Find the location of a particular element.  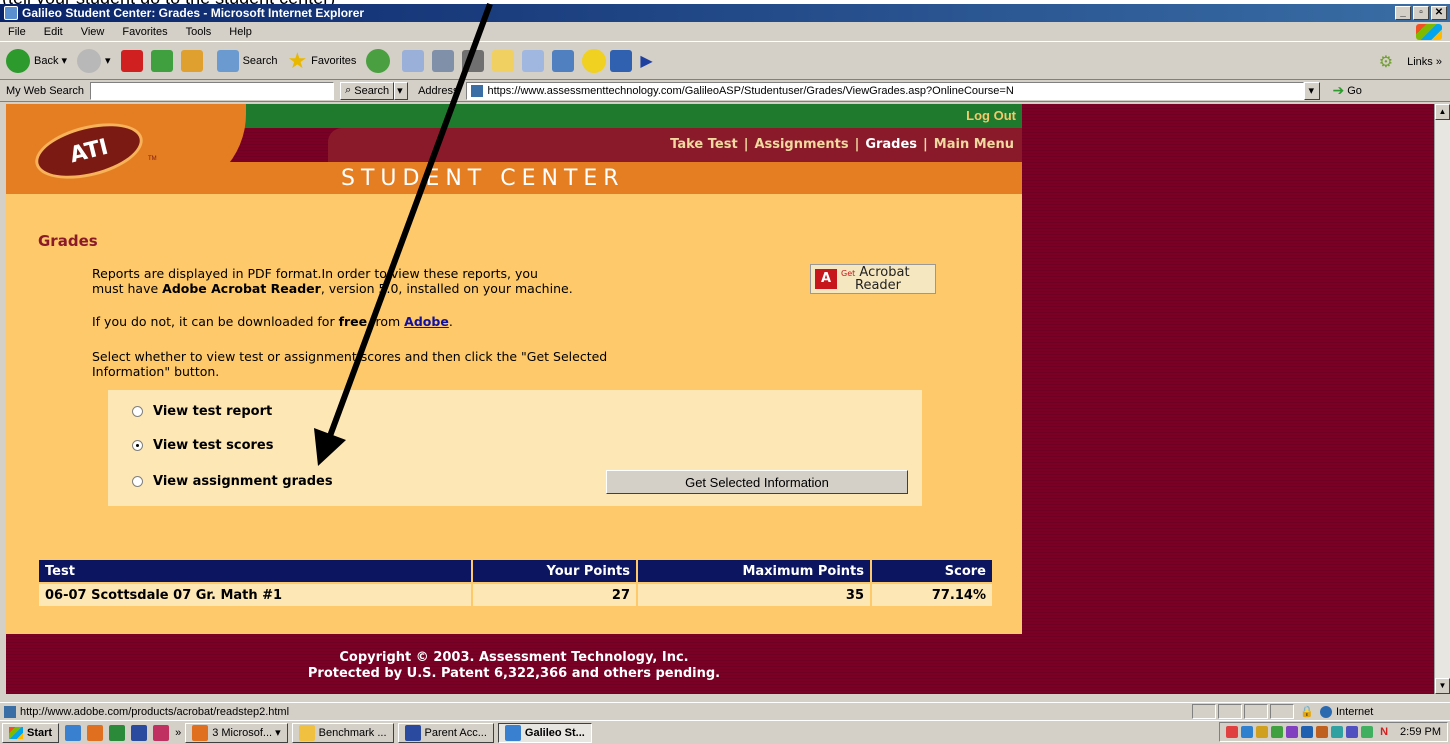

col-maximum-points: Maximum Points is located at coordinates (754, 571).